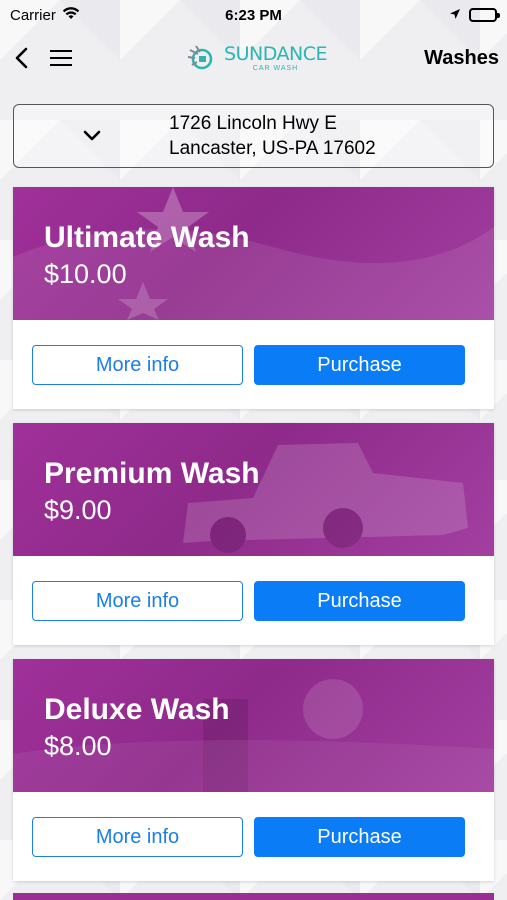  I want to click on wash-price: $10.00, so click(85, 274).